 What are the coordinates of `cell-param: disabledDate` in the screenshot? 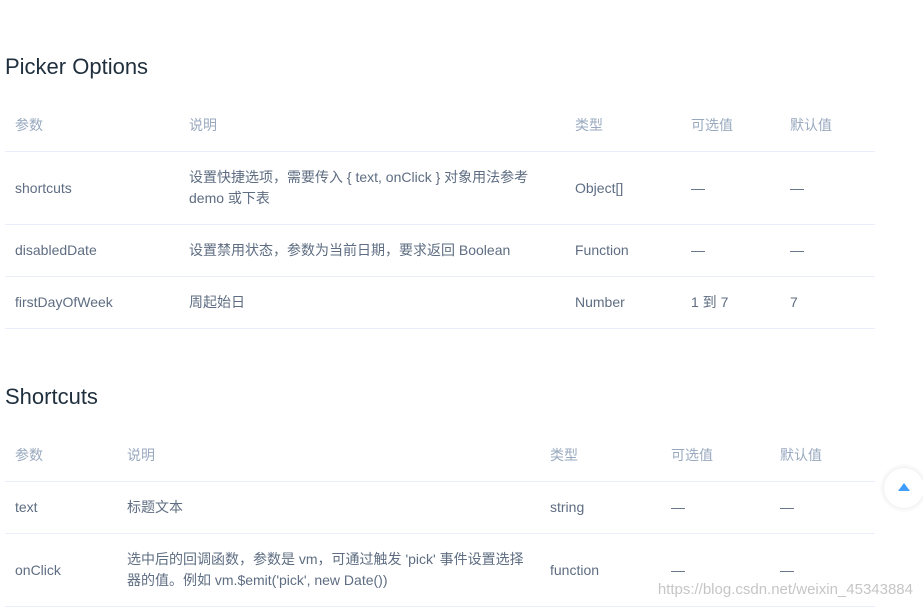 It's located at (92, 250).